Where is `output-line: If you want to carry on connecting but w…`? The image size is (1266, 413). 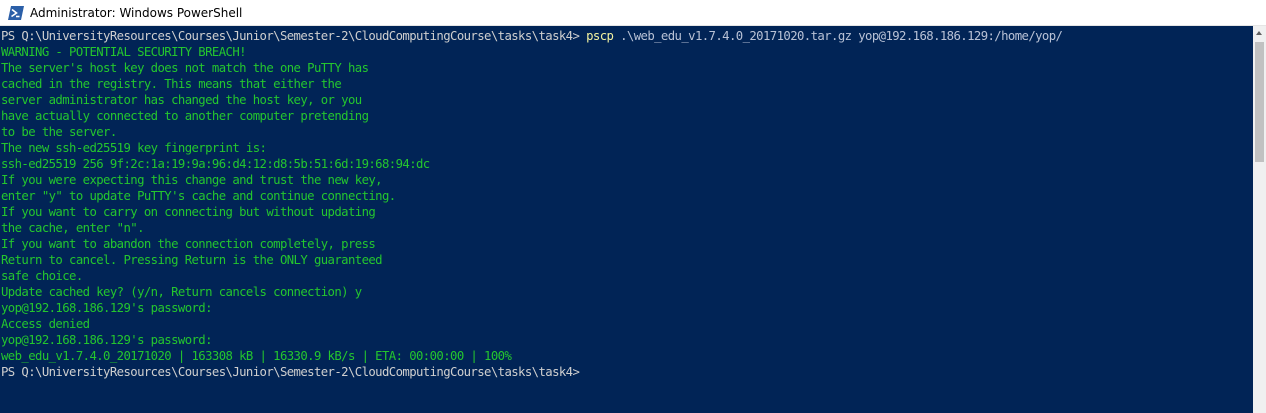
output-line: If you want to carry on connecting but w… is located at coordinates (188, 212).